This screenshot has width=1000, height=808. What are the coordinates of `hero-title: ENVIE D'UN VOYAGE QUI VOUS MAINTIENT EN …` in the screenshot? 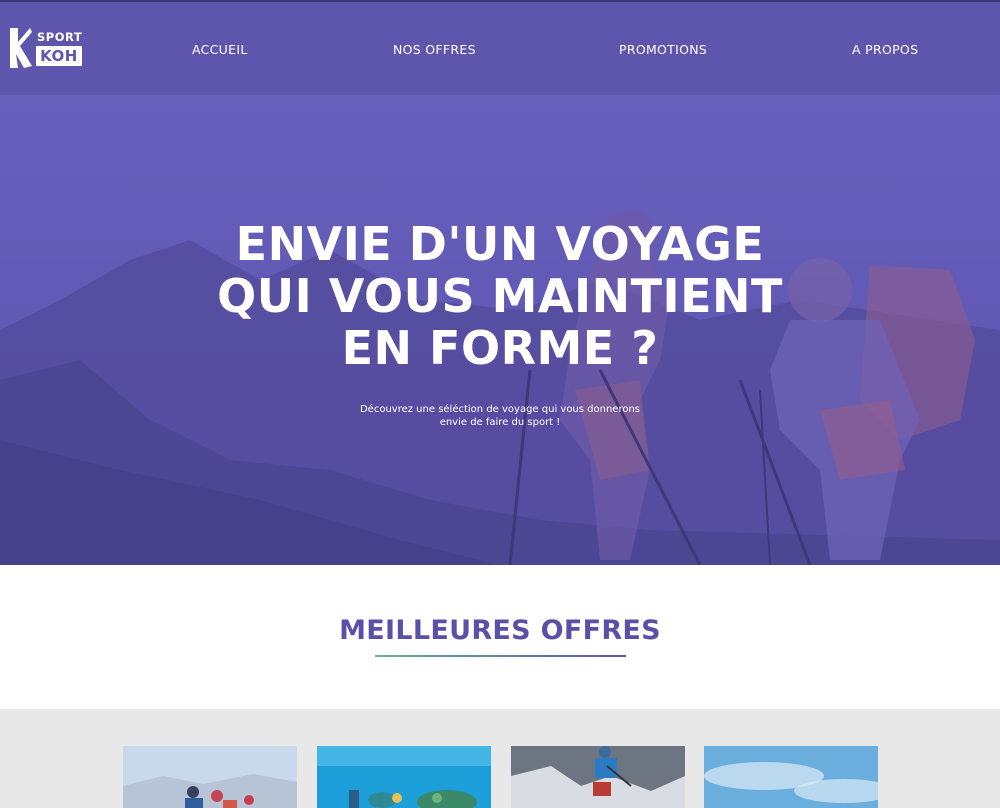 It's located at (500, 296).